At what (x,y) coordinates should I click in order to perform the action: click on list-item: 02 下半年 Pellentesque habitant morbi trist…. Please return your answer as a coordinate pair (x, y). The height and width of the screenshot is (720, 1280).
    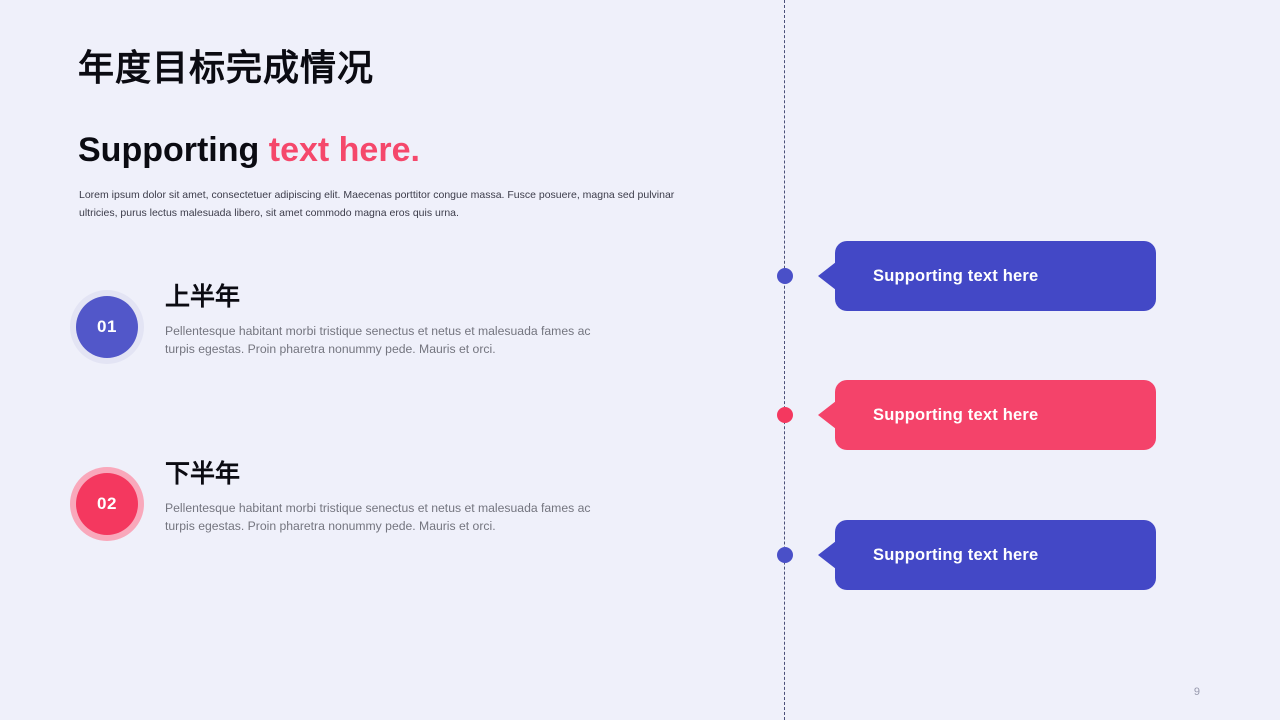
    Looking at the image, I should click on (380, 513).